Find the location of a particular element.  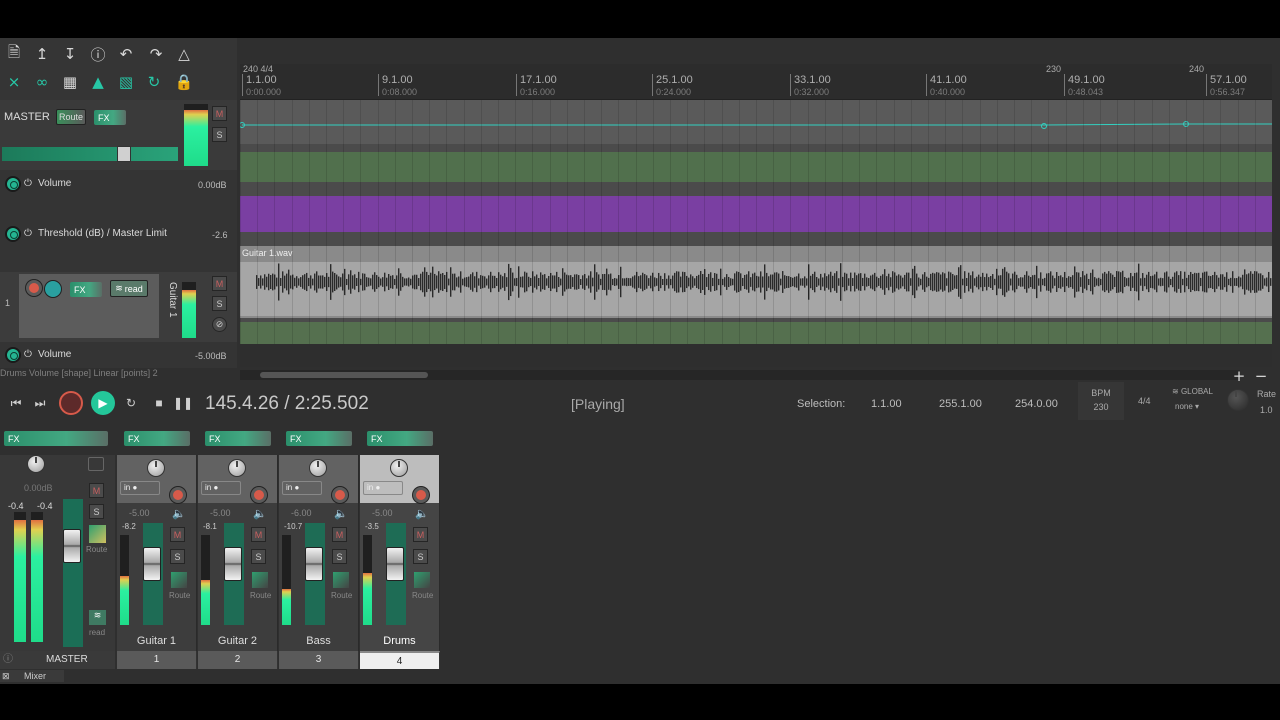

automation-mode-button: ≋ read is located at coordinates (129, 288).